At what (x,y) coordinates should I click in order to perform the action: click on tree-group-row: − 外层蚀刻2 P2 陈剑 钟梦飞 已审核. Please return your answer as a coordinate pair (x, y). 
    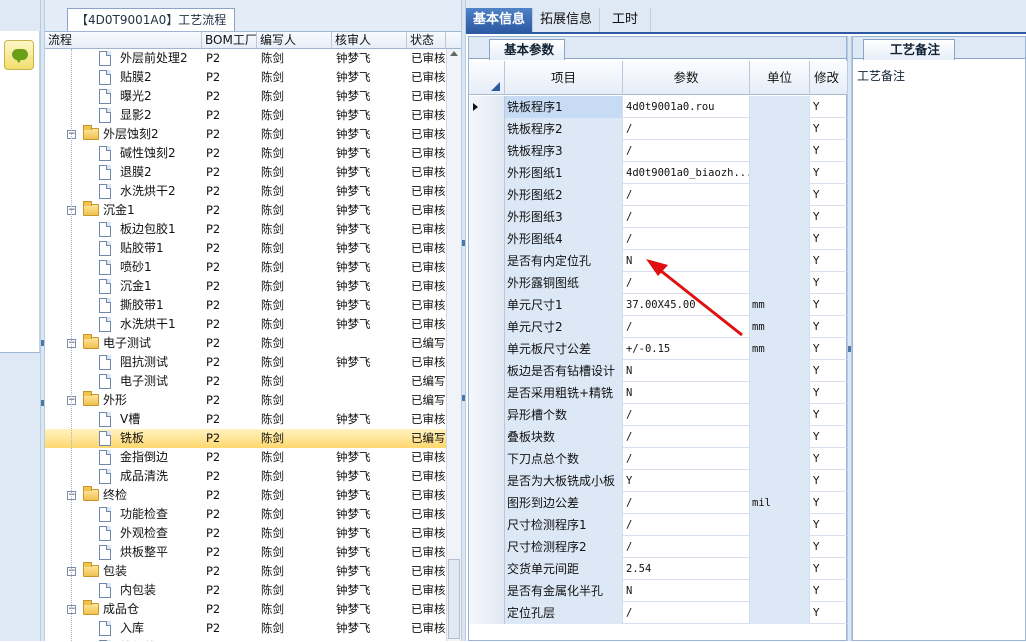
    Looking at the image, I should click on (245, 134).